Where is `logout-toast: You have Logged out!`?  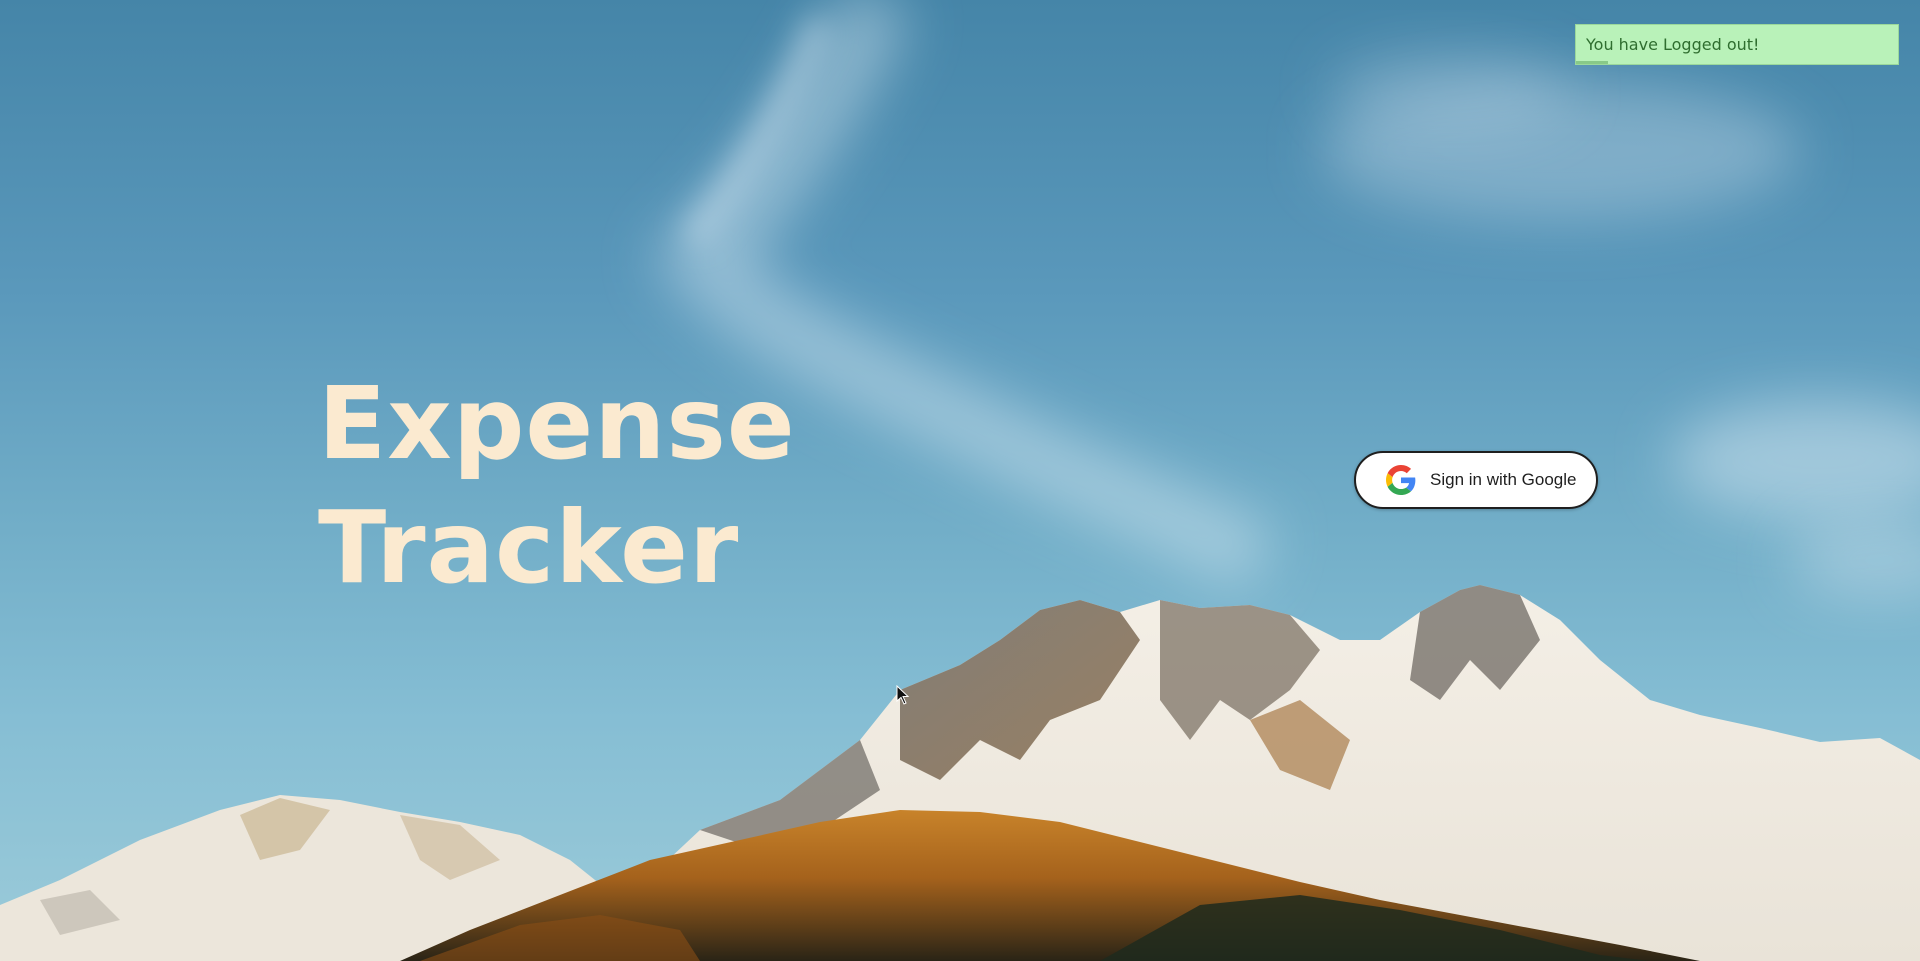
logout-toast: You have Logged out! is located at coordinates (1737, 44).